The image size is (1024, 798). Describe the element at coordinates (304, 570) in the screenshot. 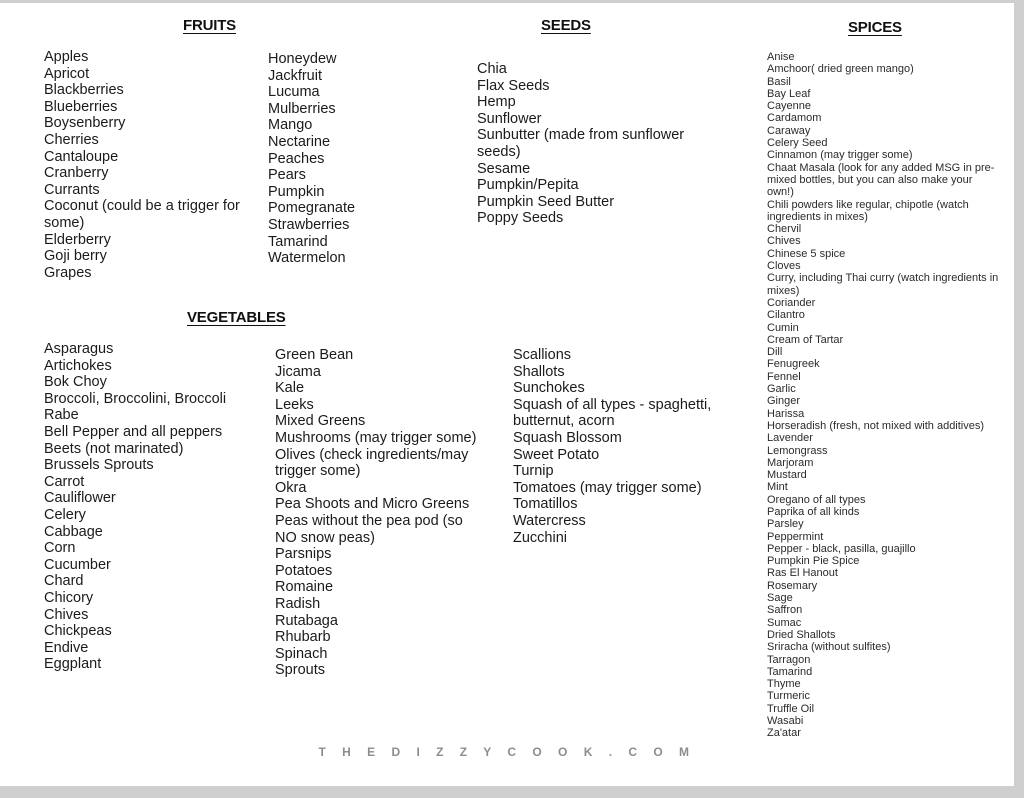

I see `list-item: Potatoes` at that location.